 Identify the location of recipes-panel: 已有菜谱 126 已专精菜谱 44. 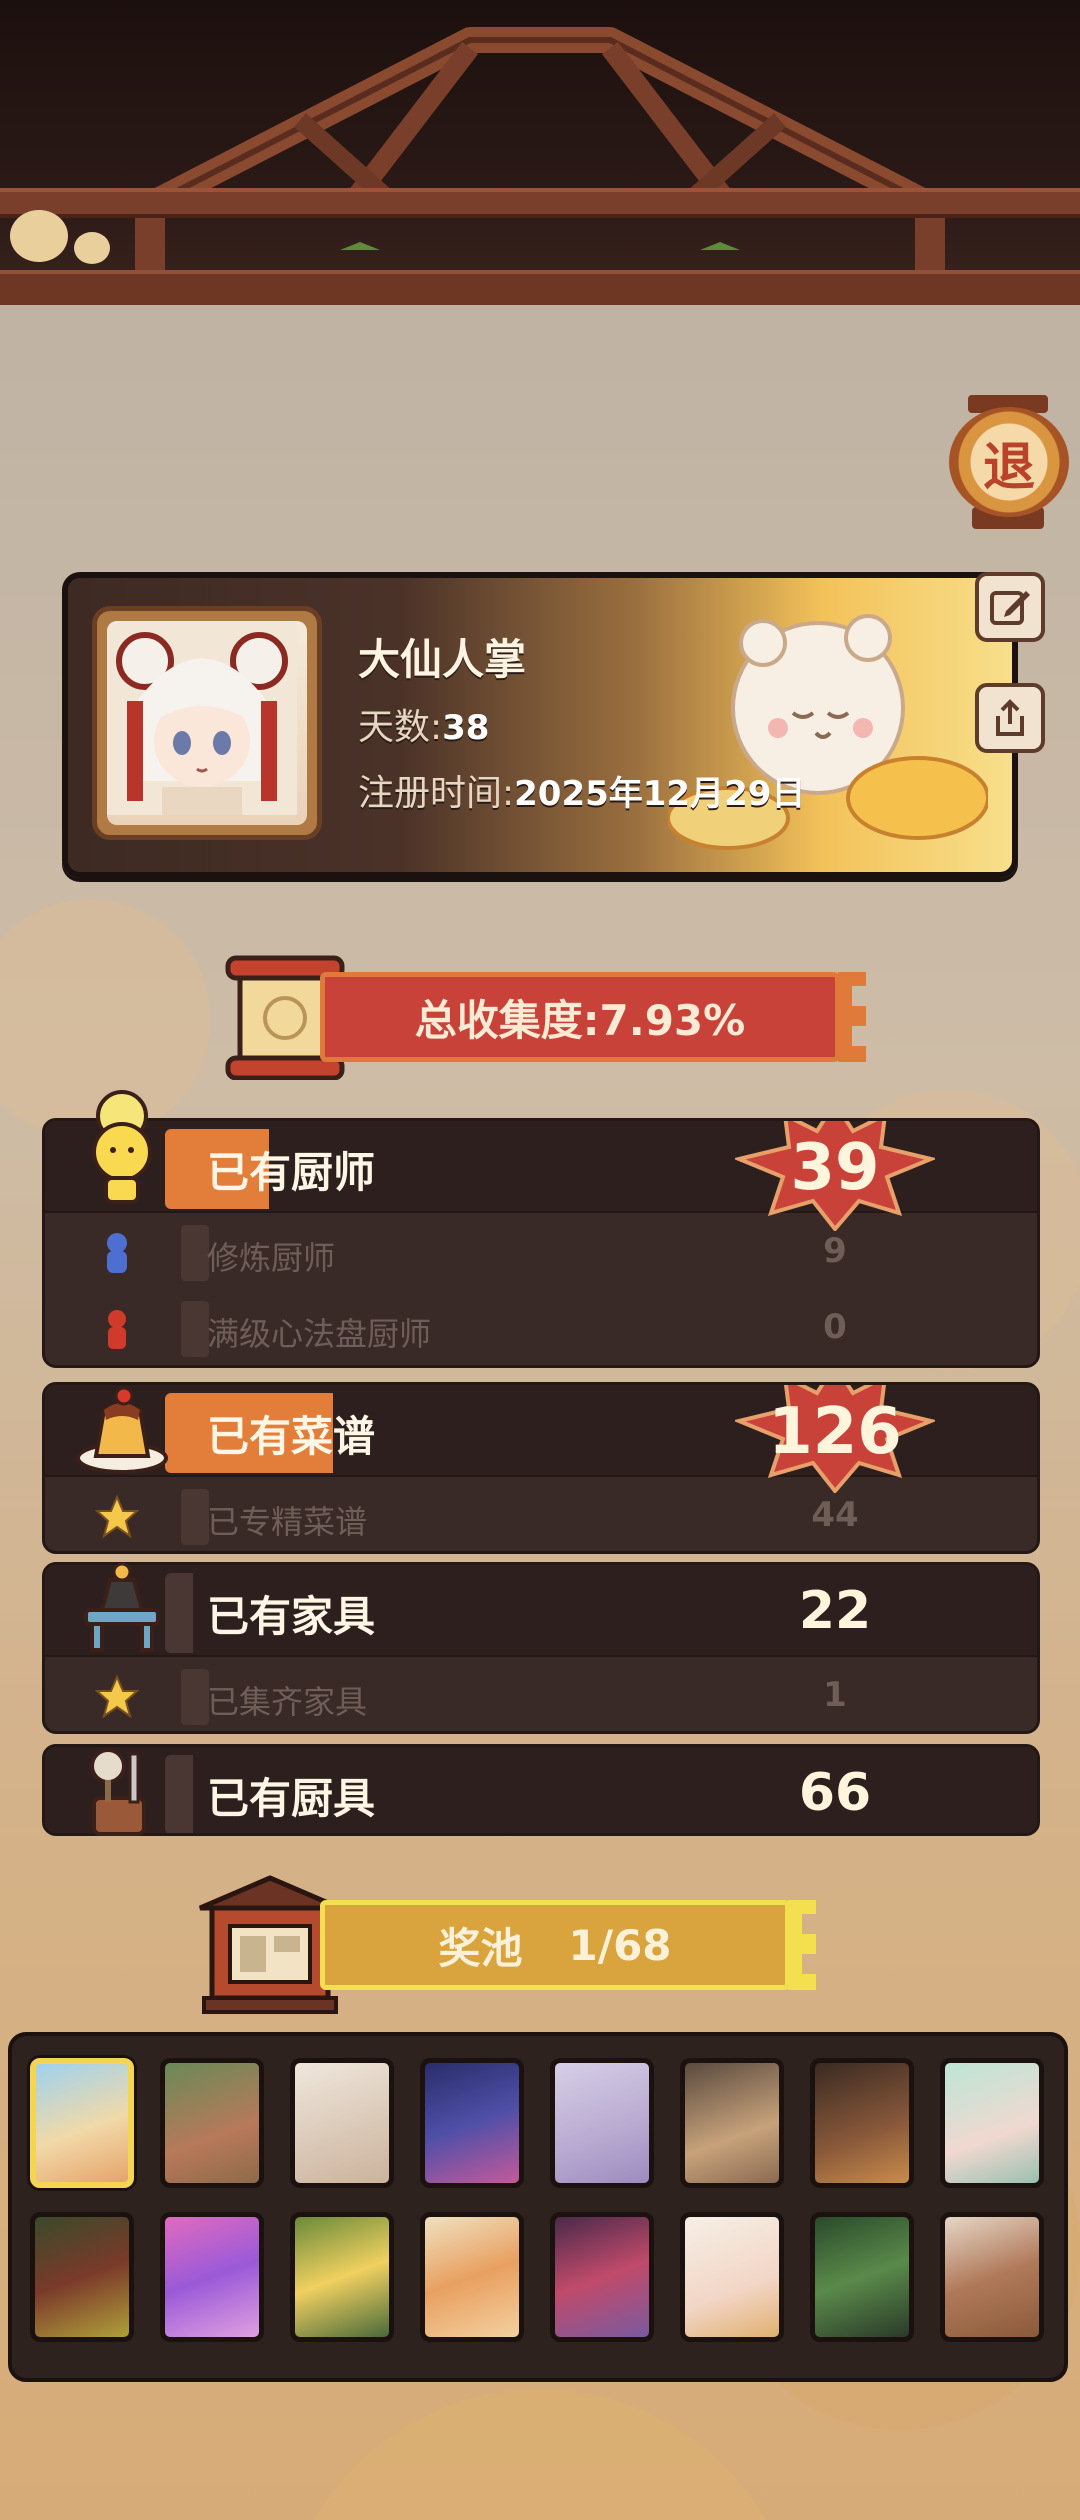
(541, 1468).